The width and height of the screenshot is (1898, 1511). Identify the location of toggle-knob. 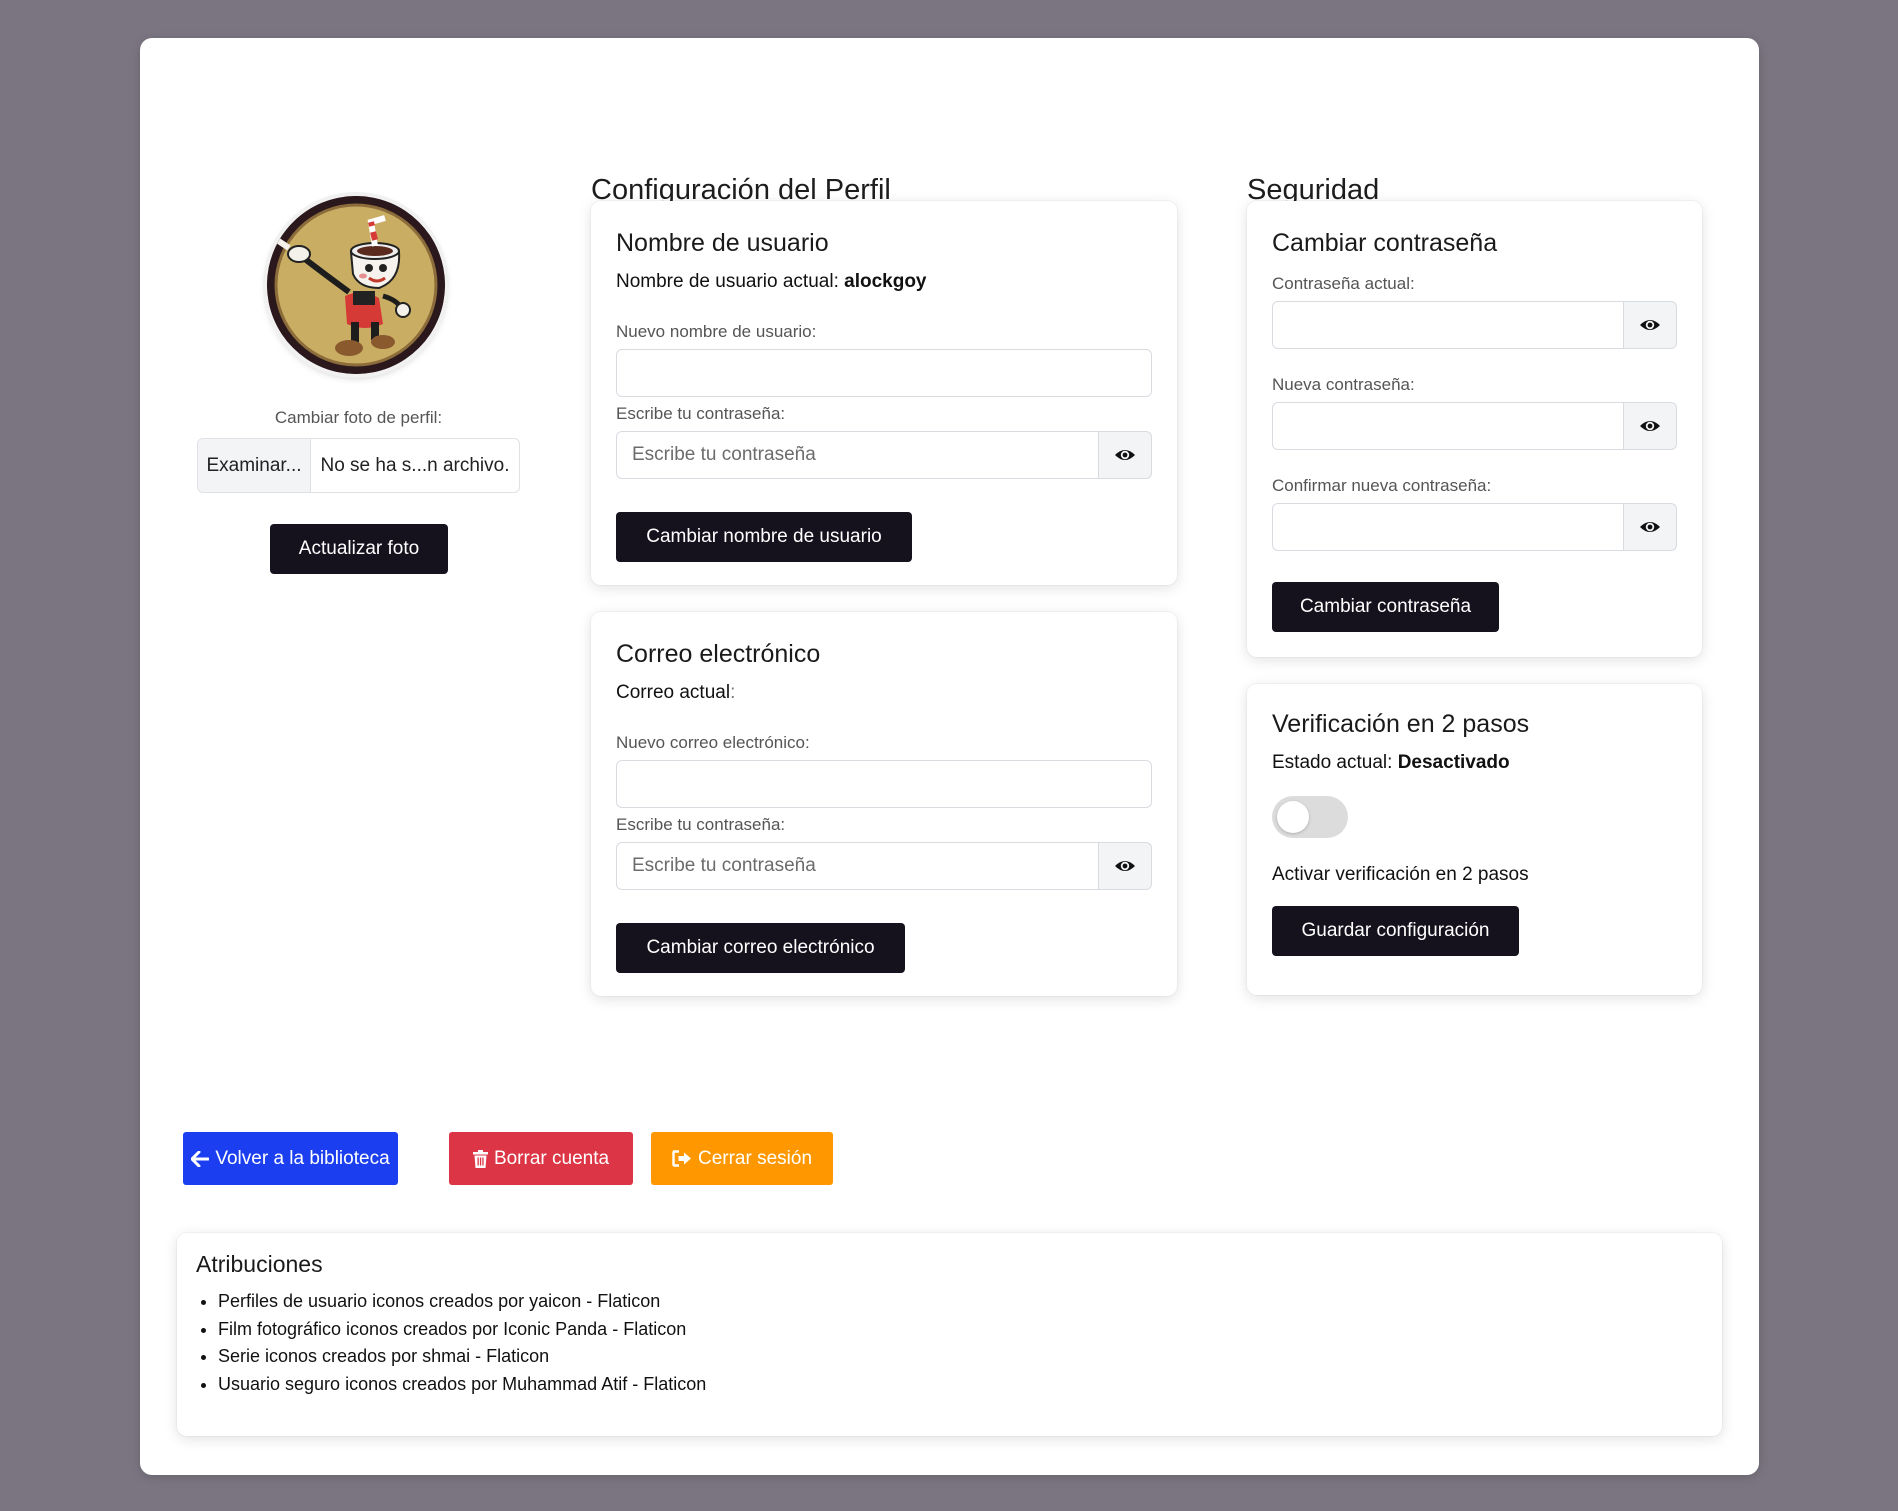
(1293, 817).